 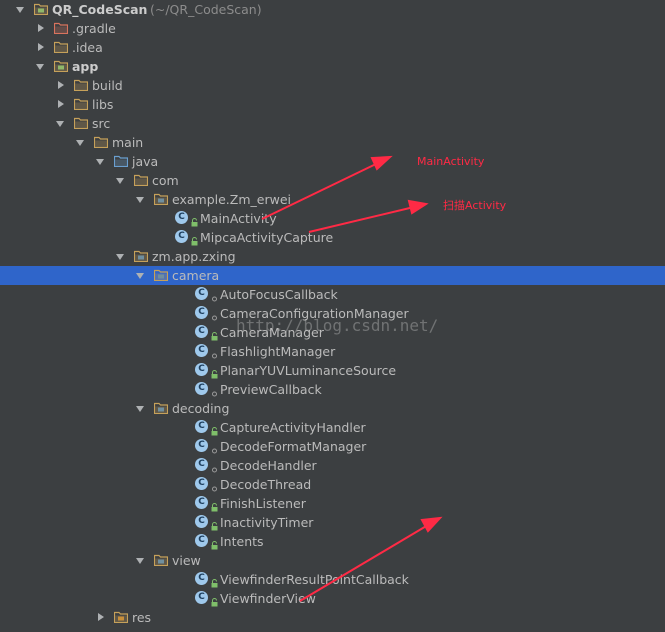 What do you see at coordinates (475, 205) in the screenshot?
I see `annotation-scan-activity: 扫描Activity` at bounding box center [475, 205].